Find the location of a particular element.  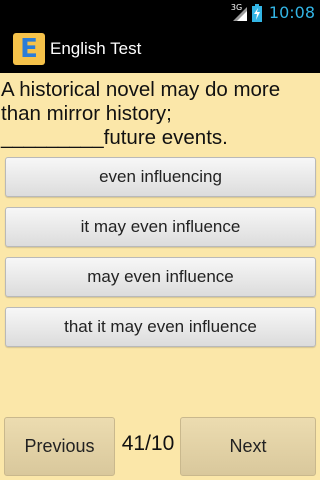

answer-button-4: that it may even influence is located at coordinates (160, 327).